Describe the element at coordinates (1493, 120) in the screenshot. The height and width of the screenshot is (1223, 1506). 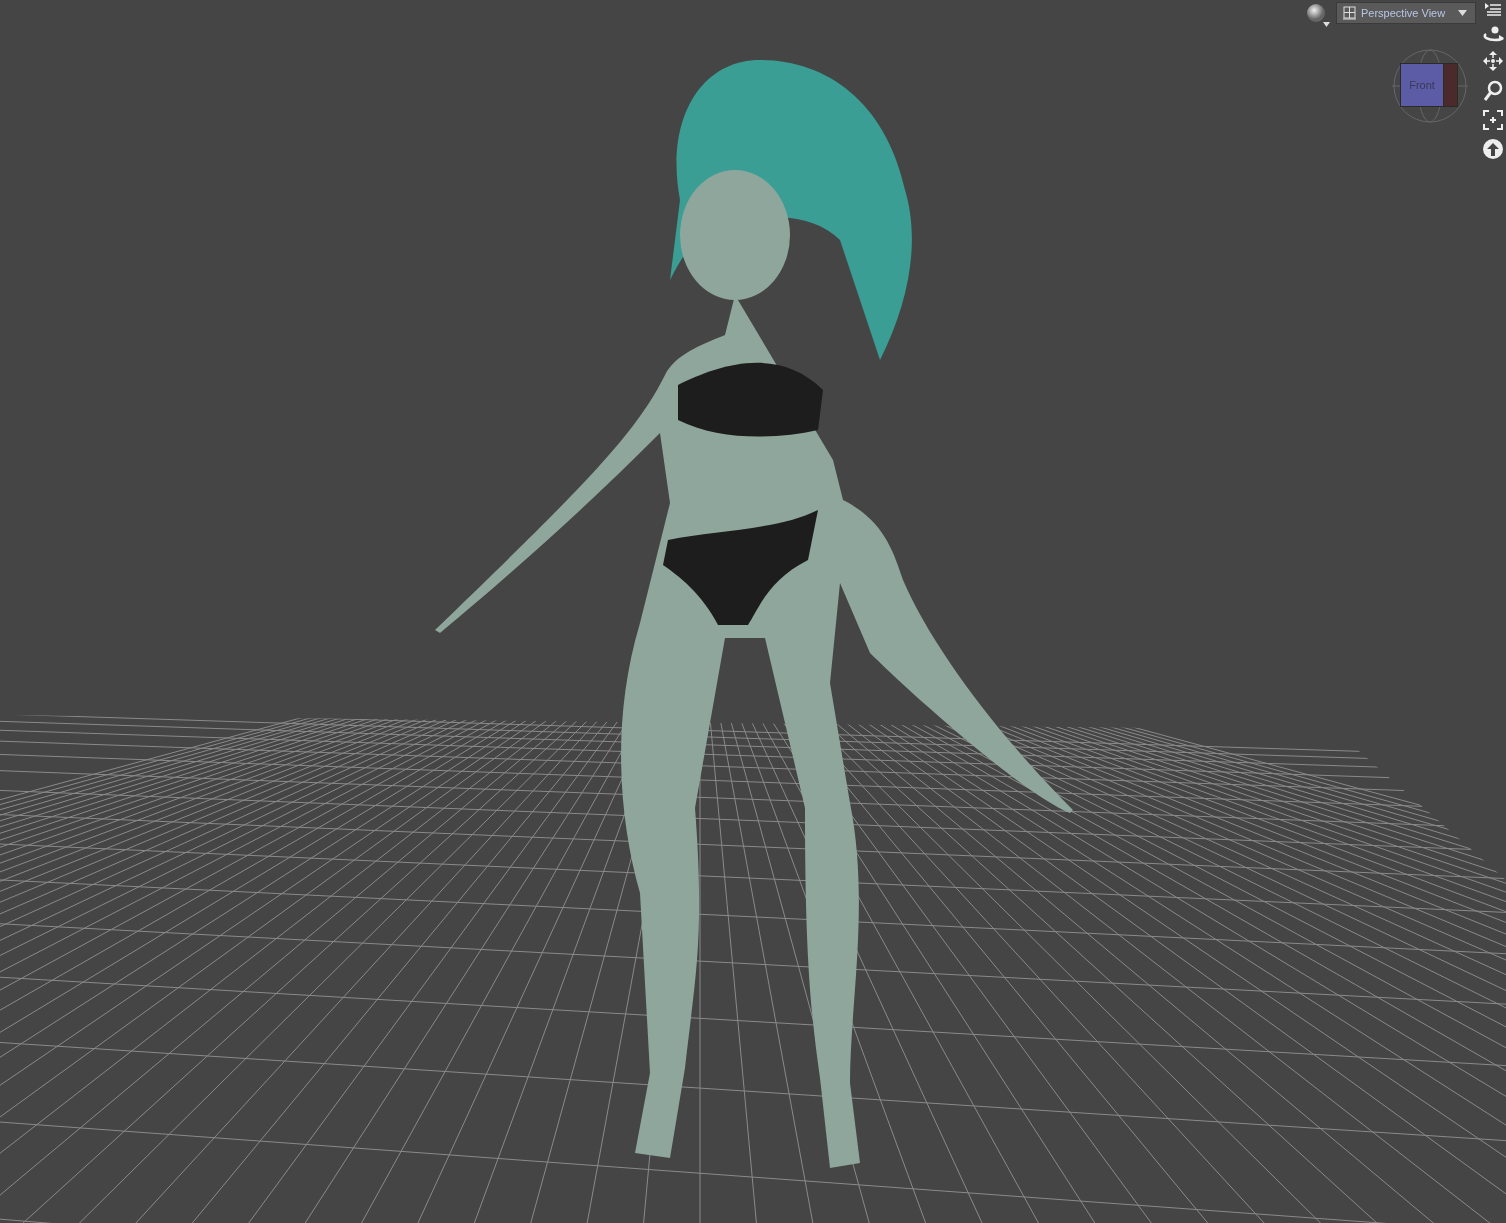
I see `frame-icon` at that location.